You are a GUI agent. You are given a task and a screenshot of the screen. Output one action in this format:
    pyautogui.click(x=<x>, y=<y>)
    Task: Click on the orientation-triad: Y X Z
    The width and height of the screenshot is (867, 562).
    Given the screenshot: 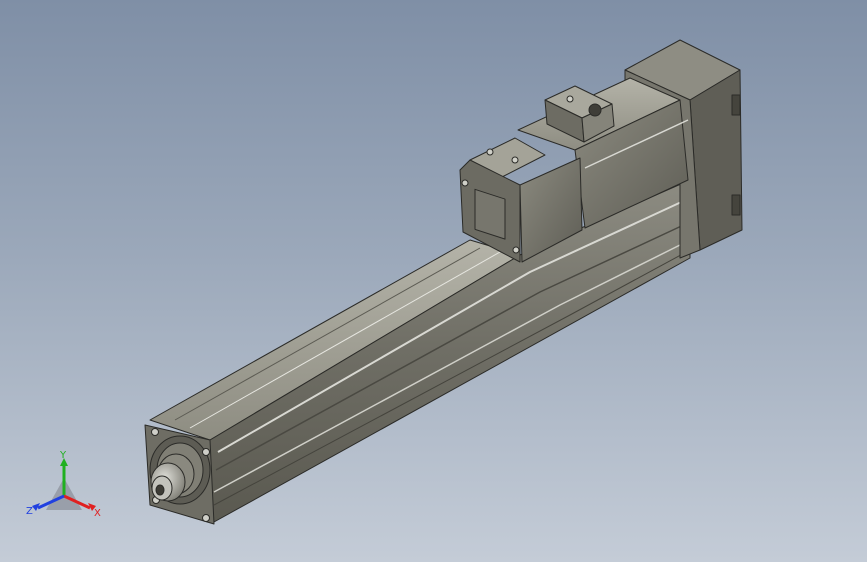 What is the action you would take?
    pyautogui.click(x=64, y=486)
    